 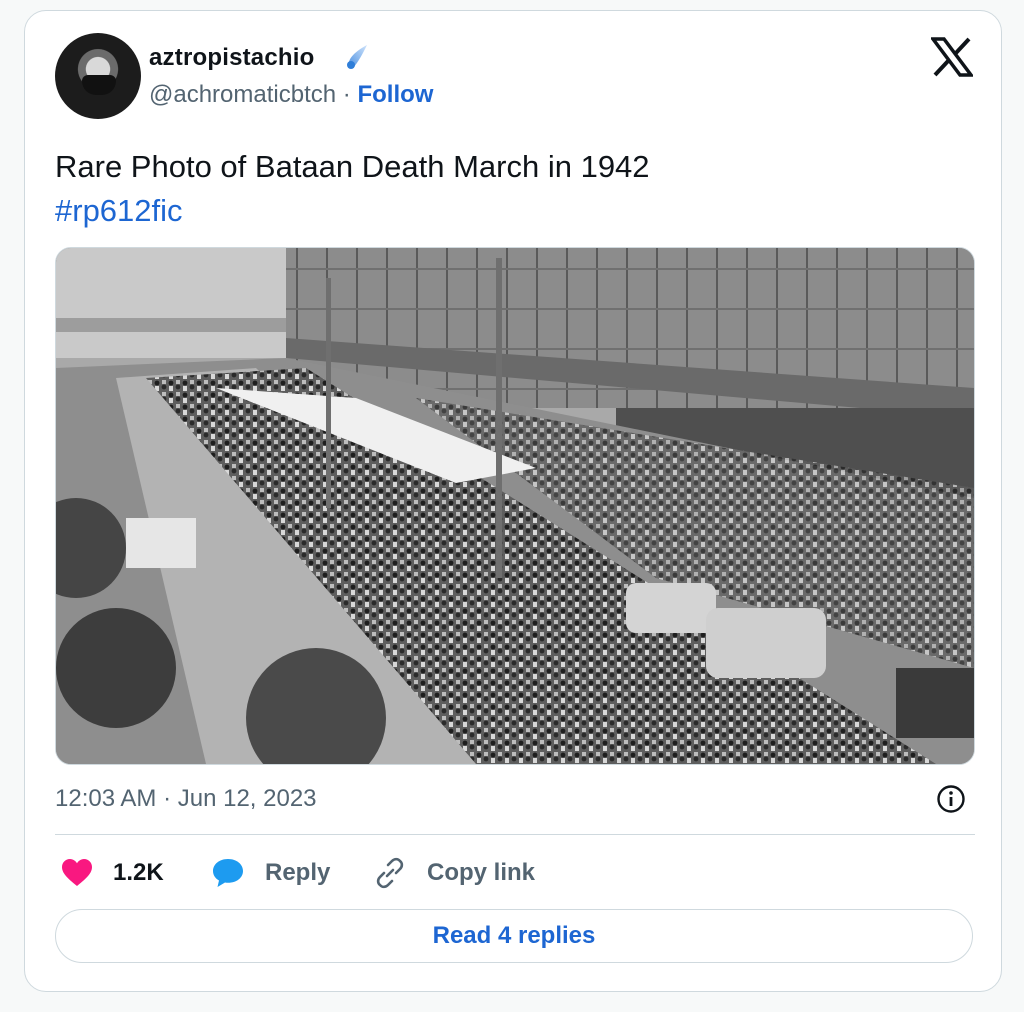 I want to click on speech-bubble-icon, so click(x=228, y=873).